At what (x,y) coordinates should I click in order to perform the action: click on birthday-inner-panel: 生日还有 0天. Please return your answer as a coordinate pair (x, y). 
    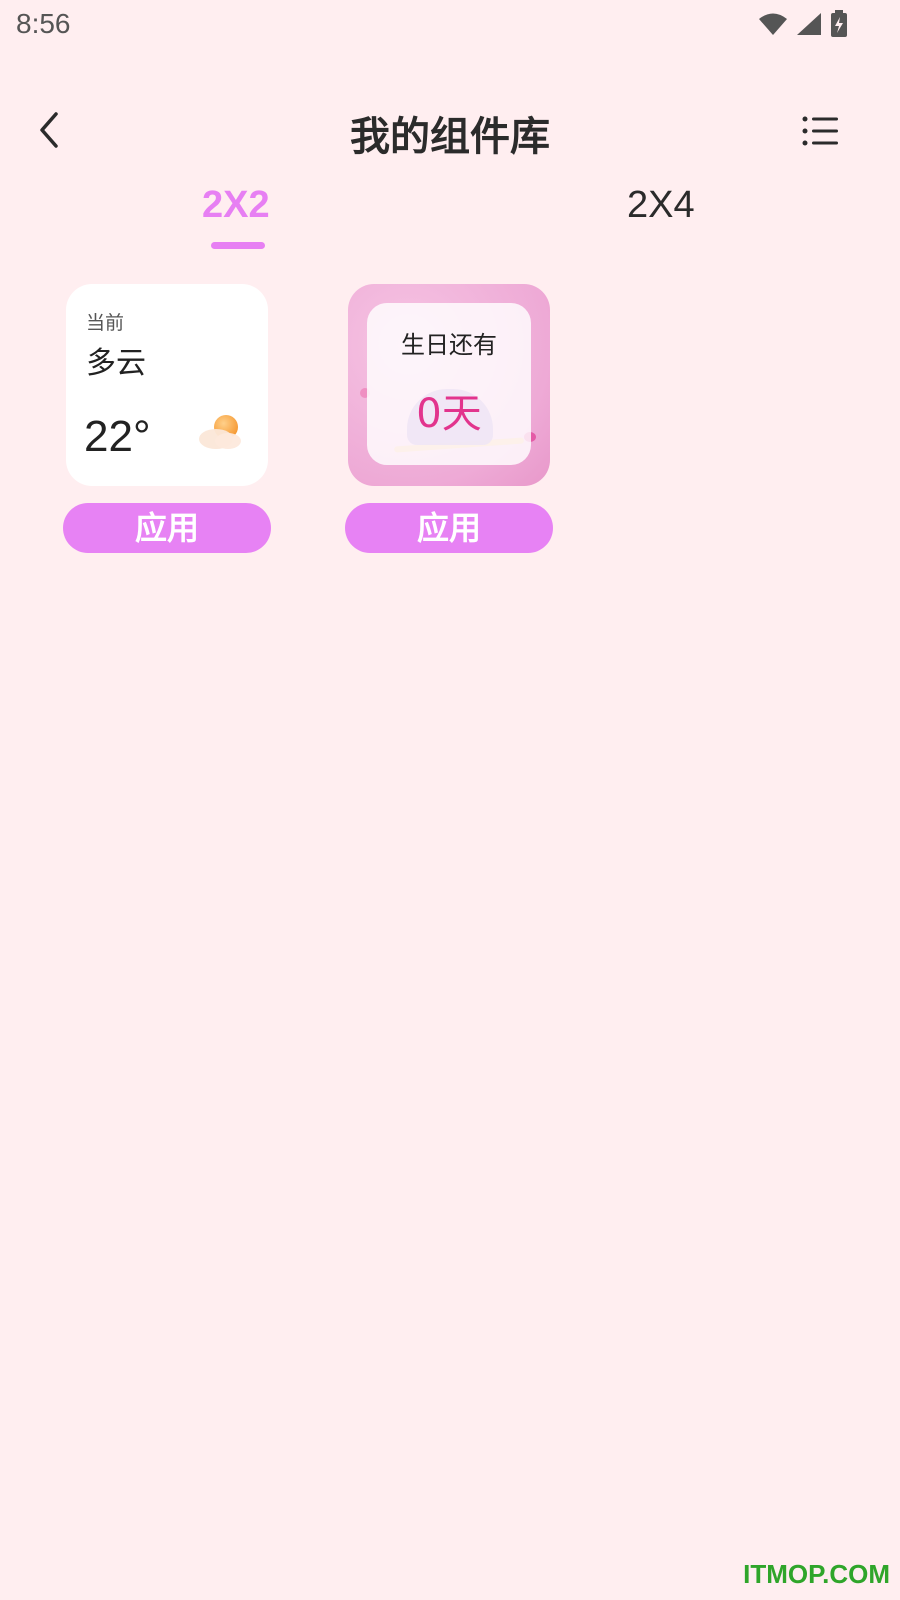
    Looking at the image, I should click on (449, 384).